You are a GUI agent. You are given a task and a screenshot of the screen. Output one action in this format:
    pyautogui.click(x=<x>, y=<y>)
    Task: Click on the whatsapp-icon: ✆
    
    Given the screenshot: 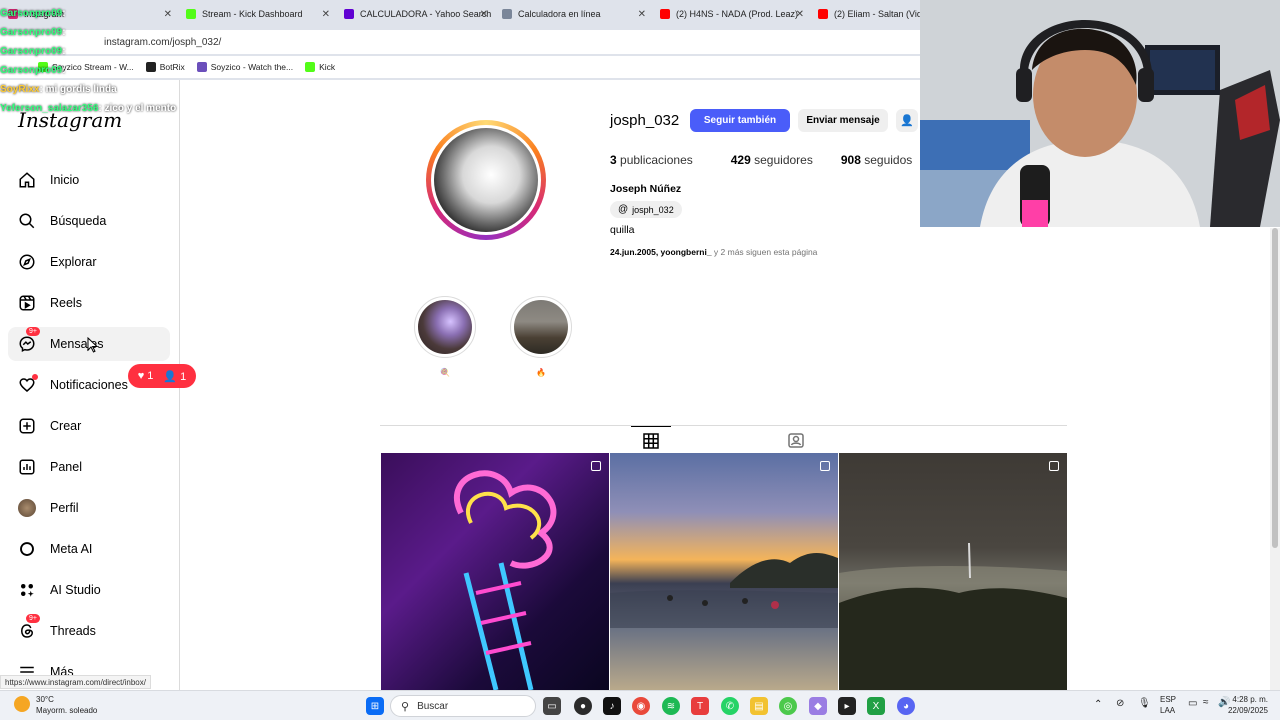 What is the action you would take?
    pyautogui.click(x=730, y=706)
    